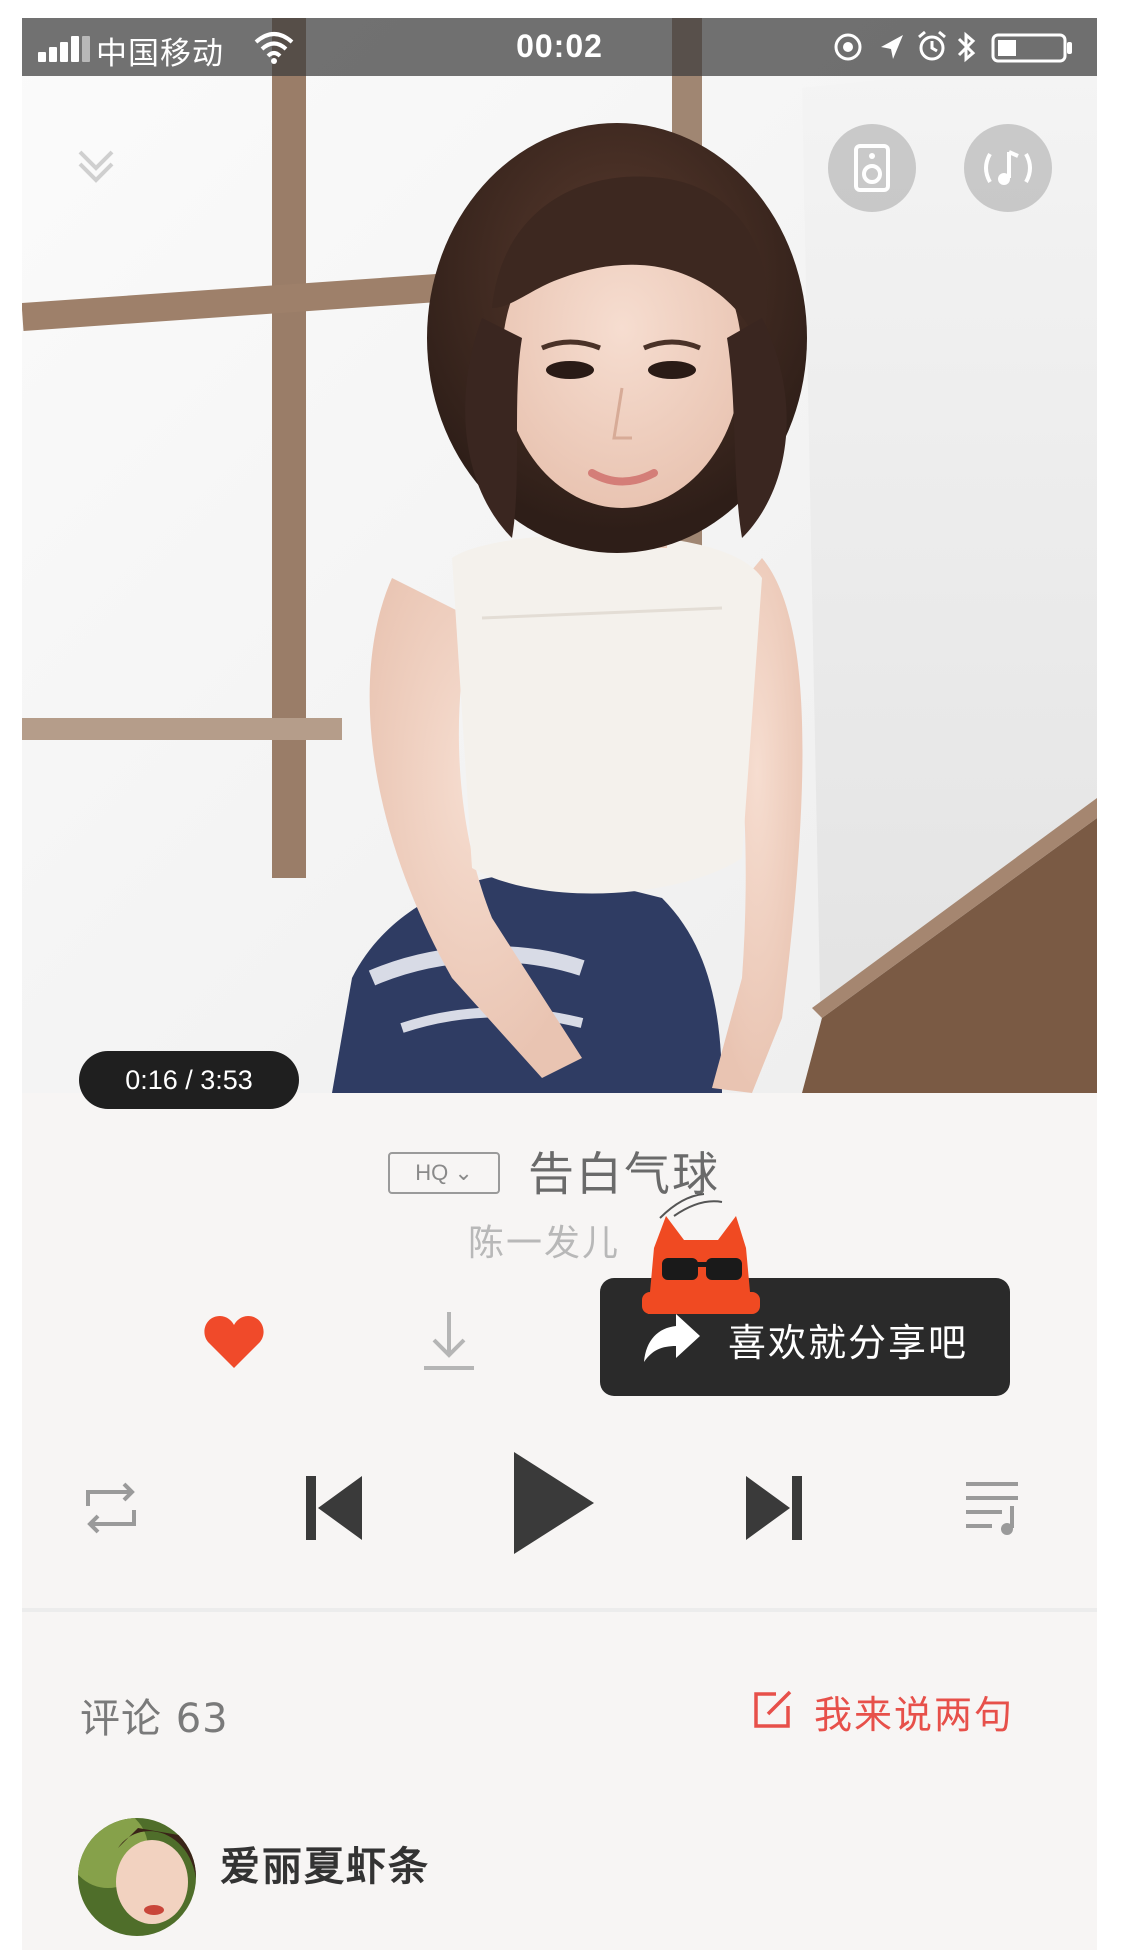 This screenshot has height=1956, width=1125. What do you see at coordinates (444, 1173) in the screenshot?
I see `quality-selector: HQ ⌄` at bounding box center [444, 1173].